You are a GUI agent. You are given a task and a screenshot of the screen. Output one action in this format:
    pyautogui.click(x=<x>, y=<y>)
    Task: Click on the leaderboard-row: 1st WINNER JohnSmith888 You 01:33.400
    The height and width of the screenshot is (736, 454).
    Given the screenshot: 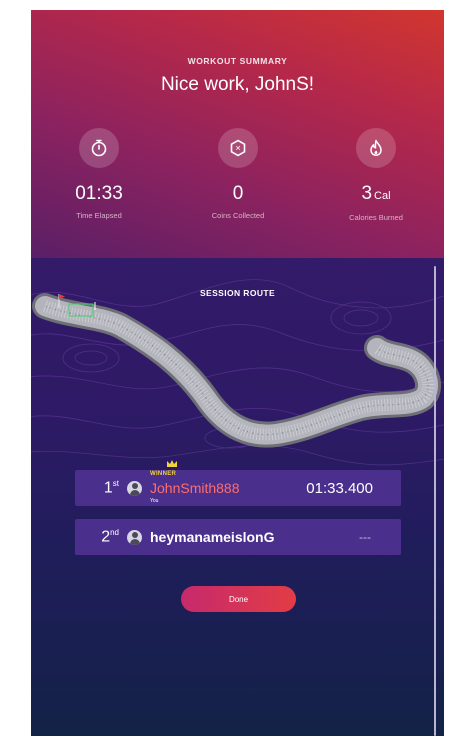 What is the action you would take?
    pyautogui.click(x=238, y=483)
    